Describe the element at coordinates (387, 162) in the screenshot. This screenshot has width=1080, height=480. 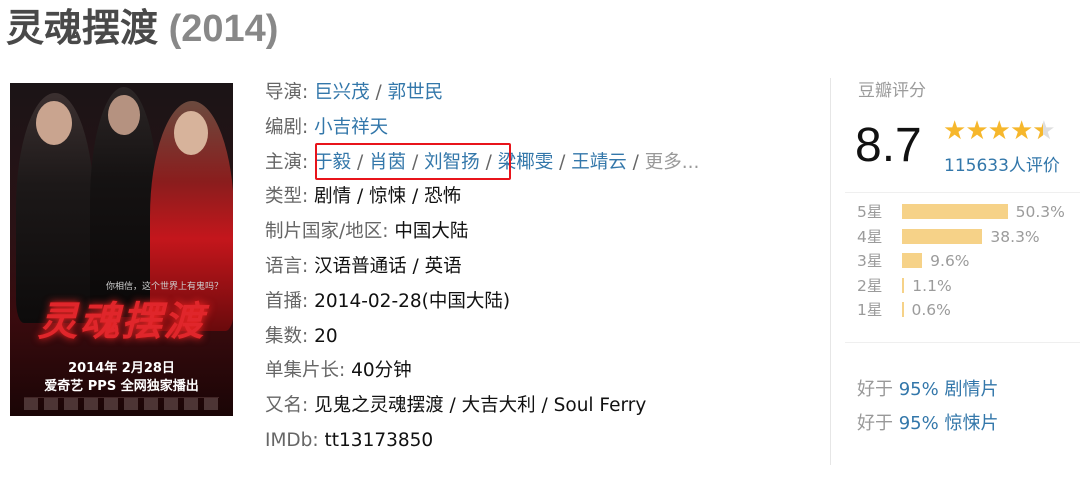
I see `cast-link: 肖茵` at that location.